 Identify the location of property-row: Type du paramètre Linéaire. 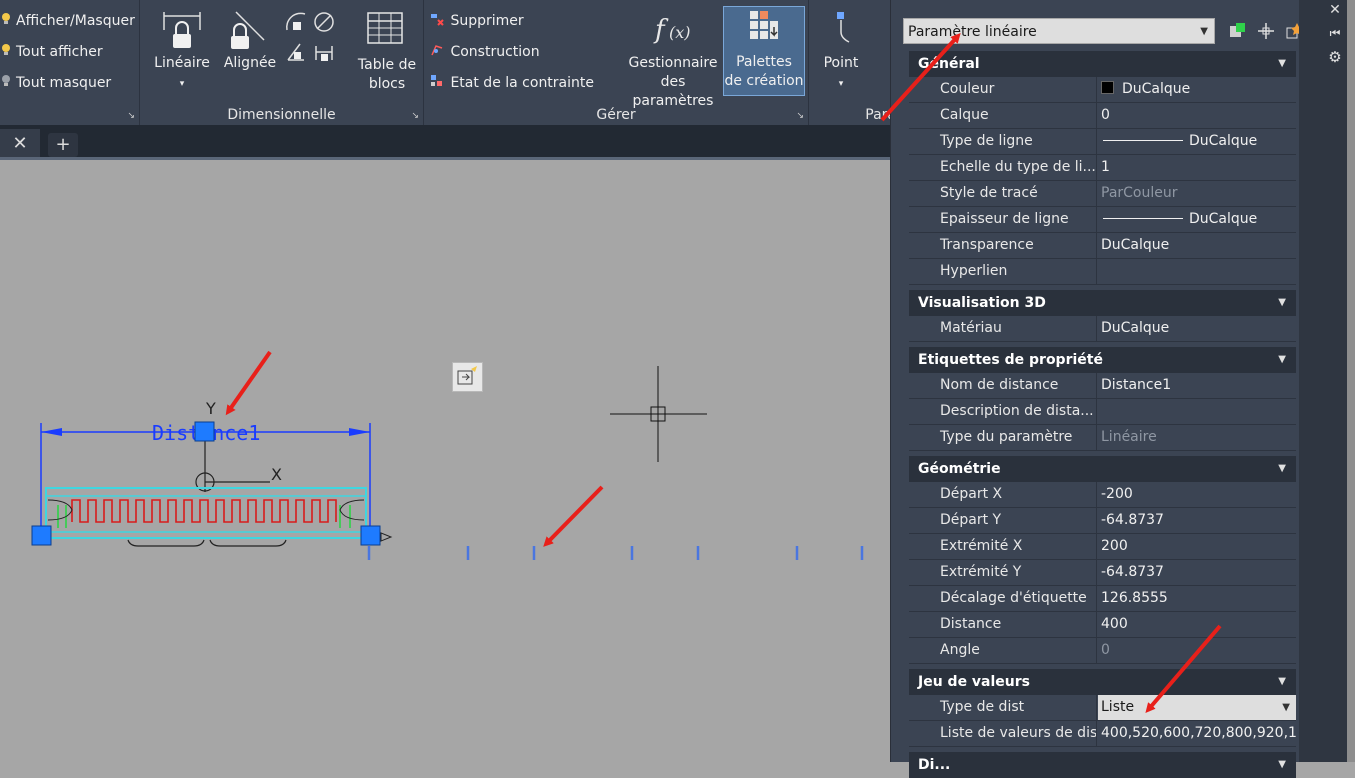
(1102, 438).